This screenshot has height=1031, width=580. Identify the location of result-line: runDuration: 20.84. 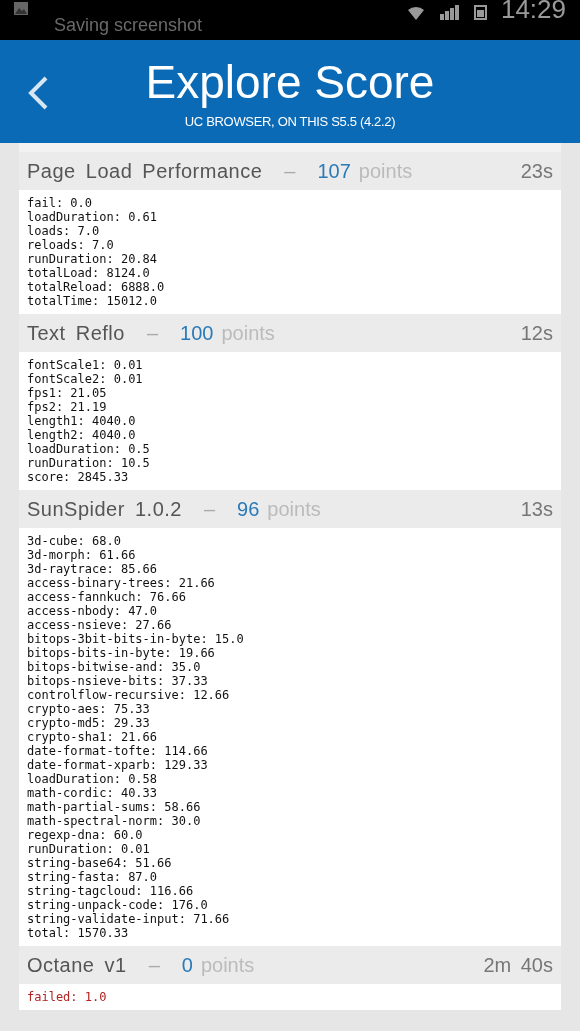
(92, 259).